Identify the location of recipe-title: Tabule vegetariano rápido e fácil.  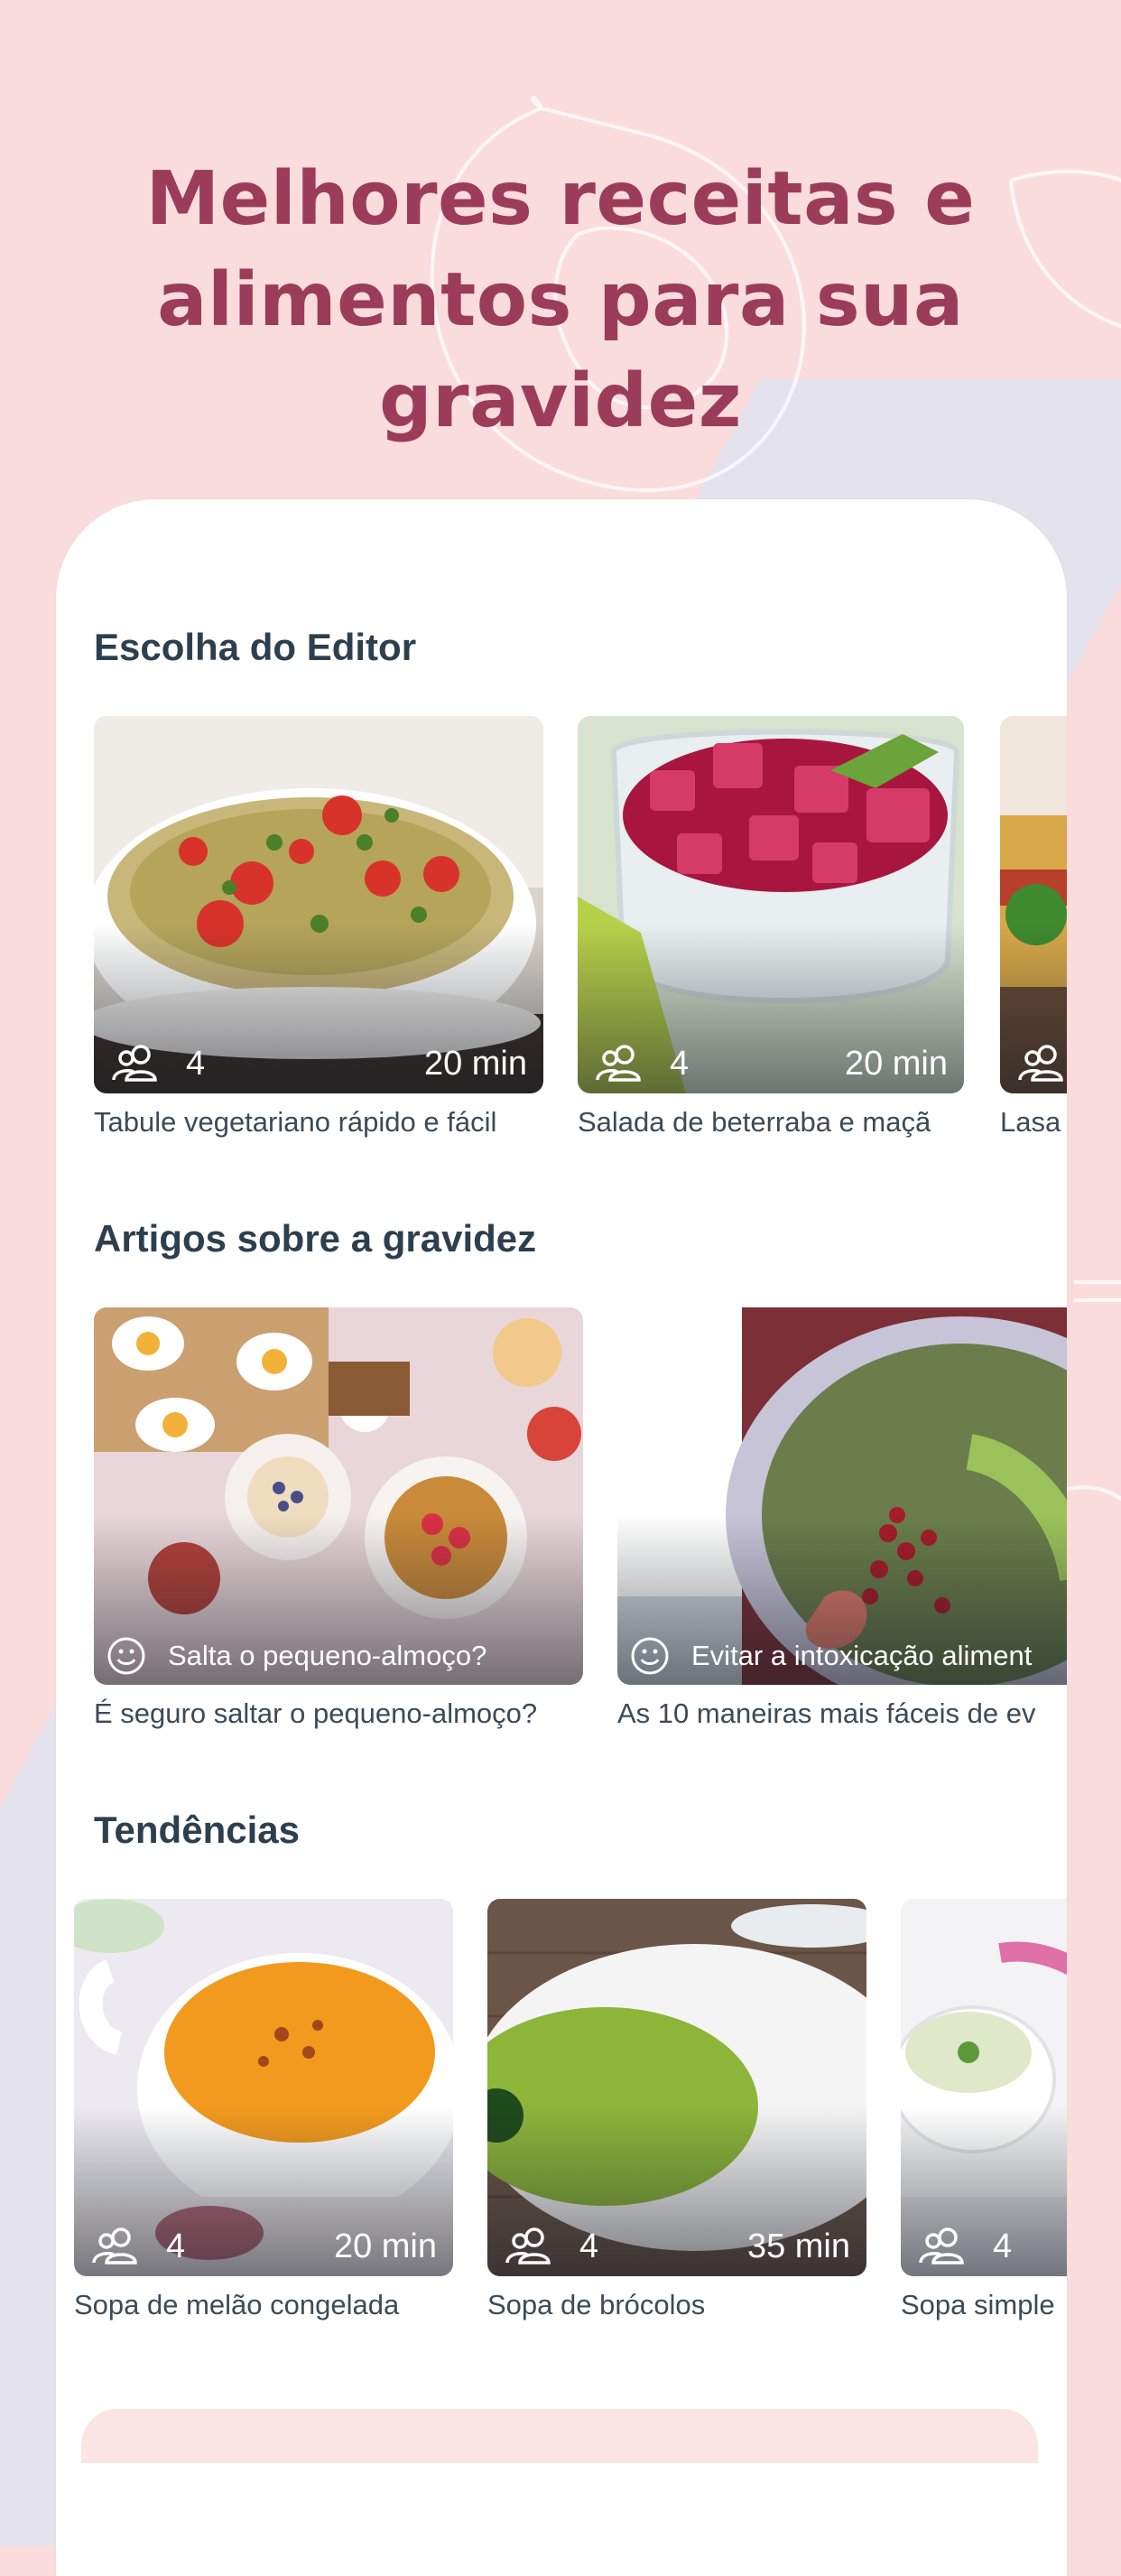
(295, 1122).